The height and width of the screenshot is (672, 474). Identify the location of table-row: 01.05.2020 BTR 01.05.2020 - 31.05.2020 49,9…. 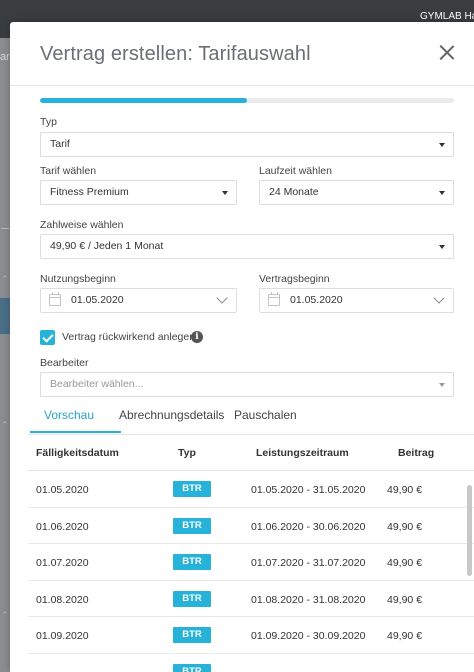
(251, 489).